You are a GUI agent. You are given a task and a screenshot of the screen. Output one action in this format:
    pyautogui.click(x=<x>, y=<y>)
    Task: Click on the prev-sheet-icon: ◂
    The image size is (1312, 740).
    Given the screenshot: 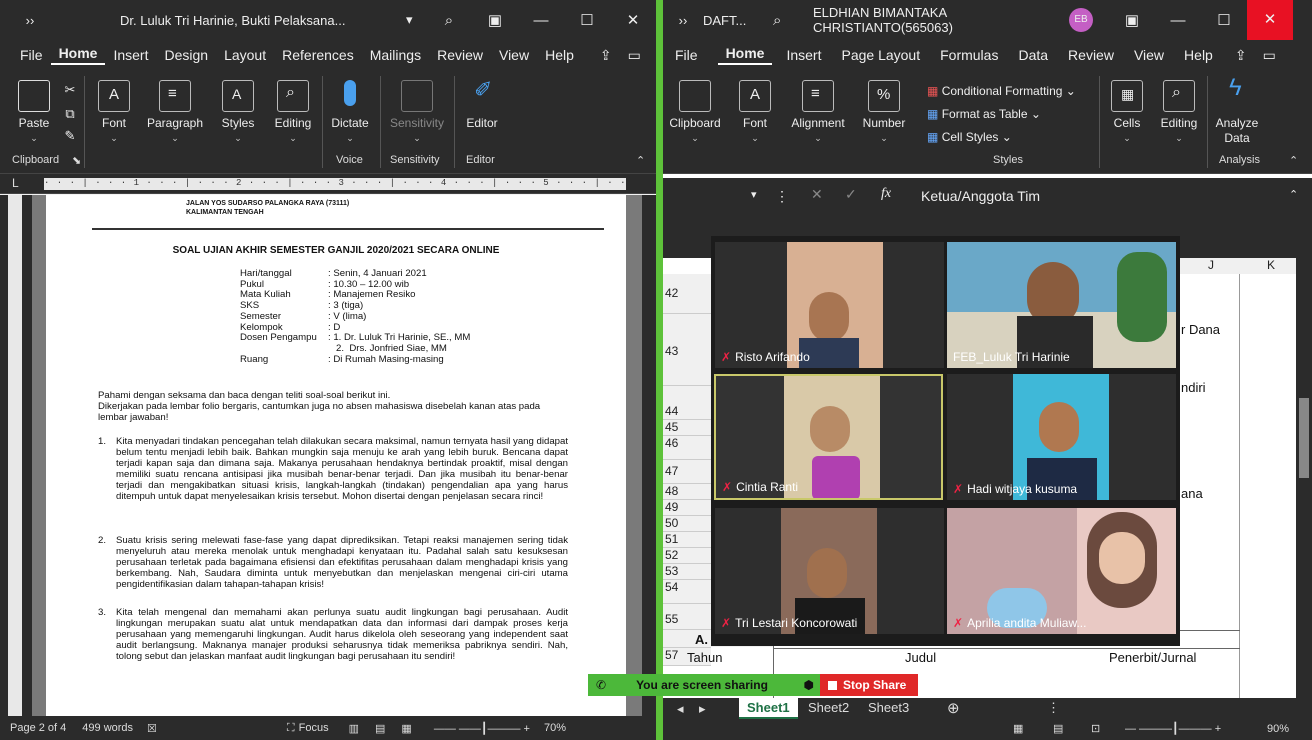 What is the action you would take?
    pyautogui.click(x=680, y=709)
    